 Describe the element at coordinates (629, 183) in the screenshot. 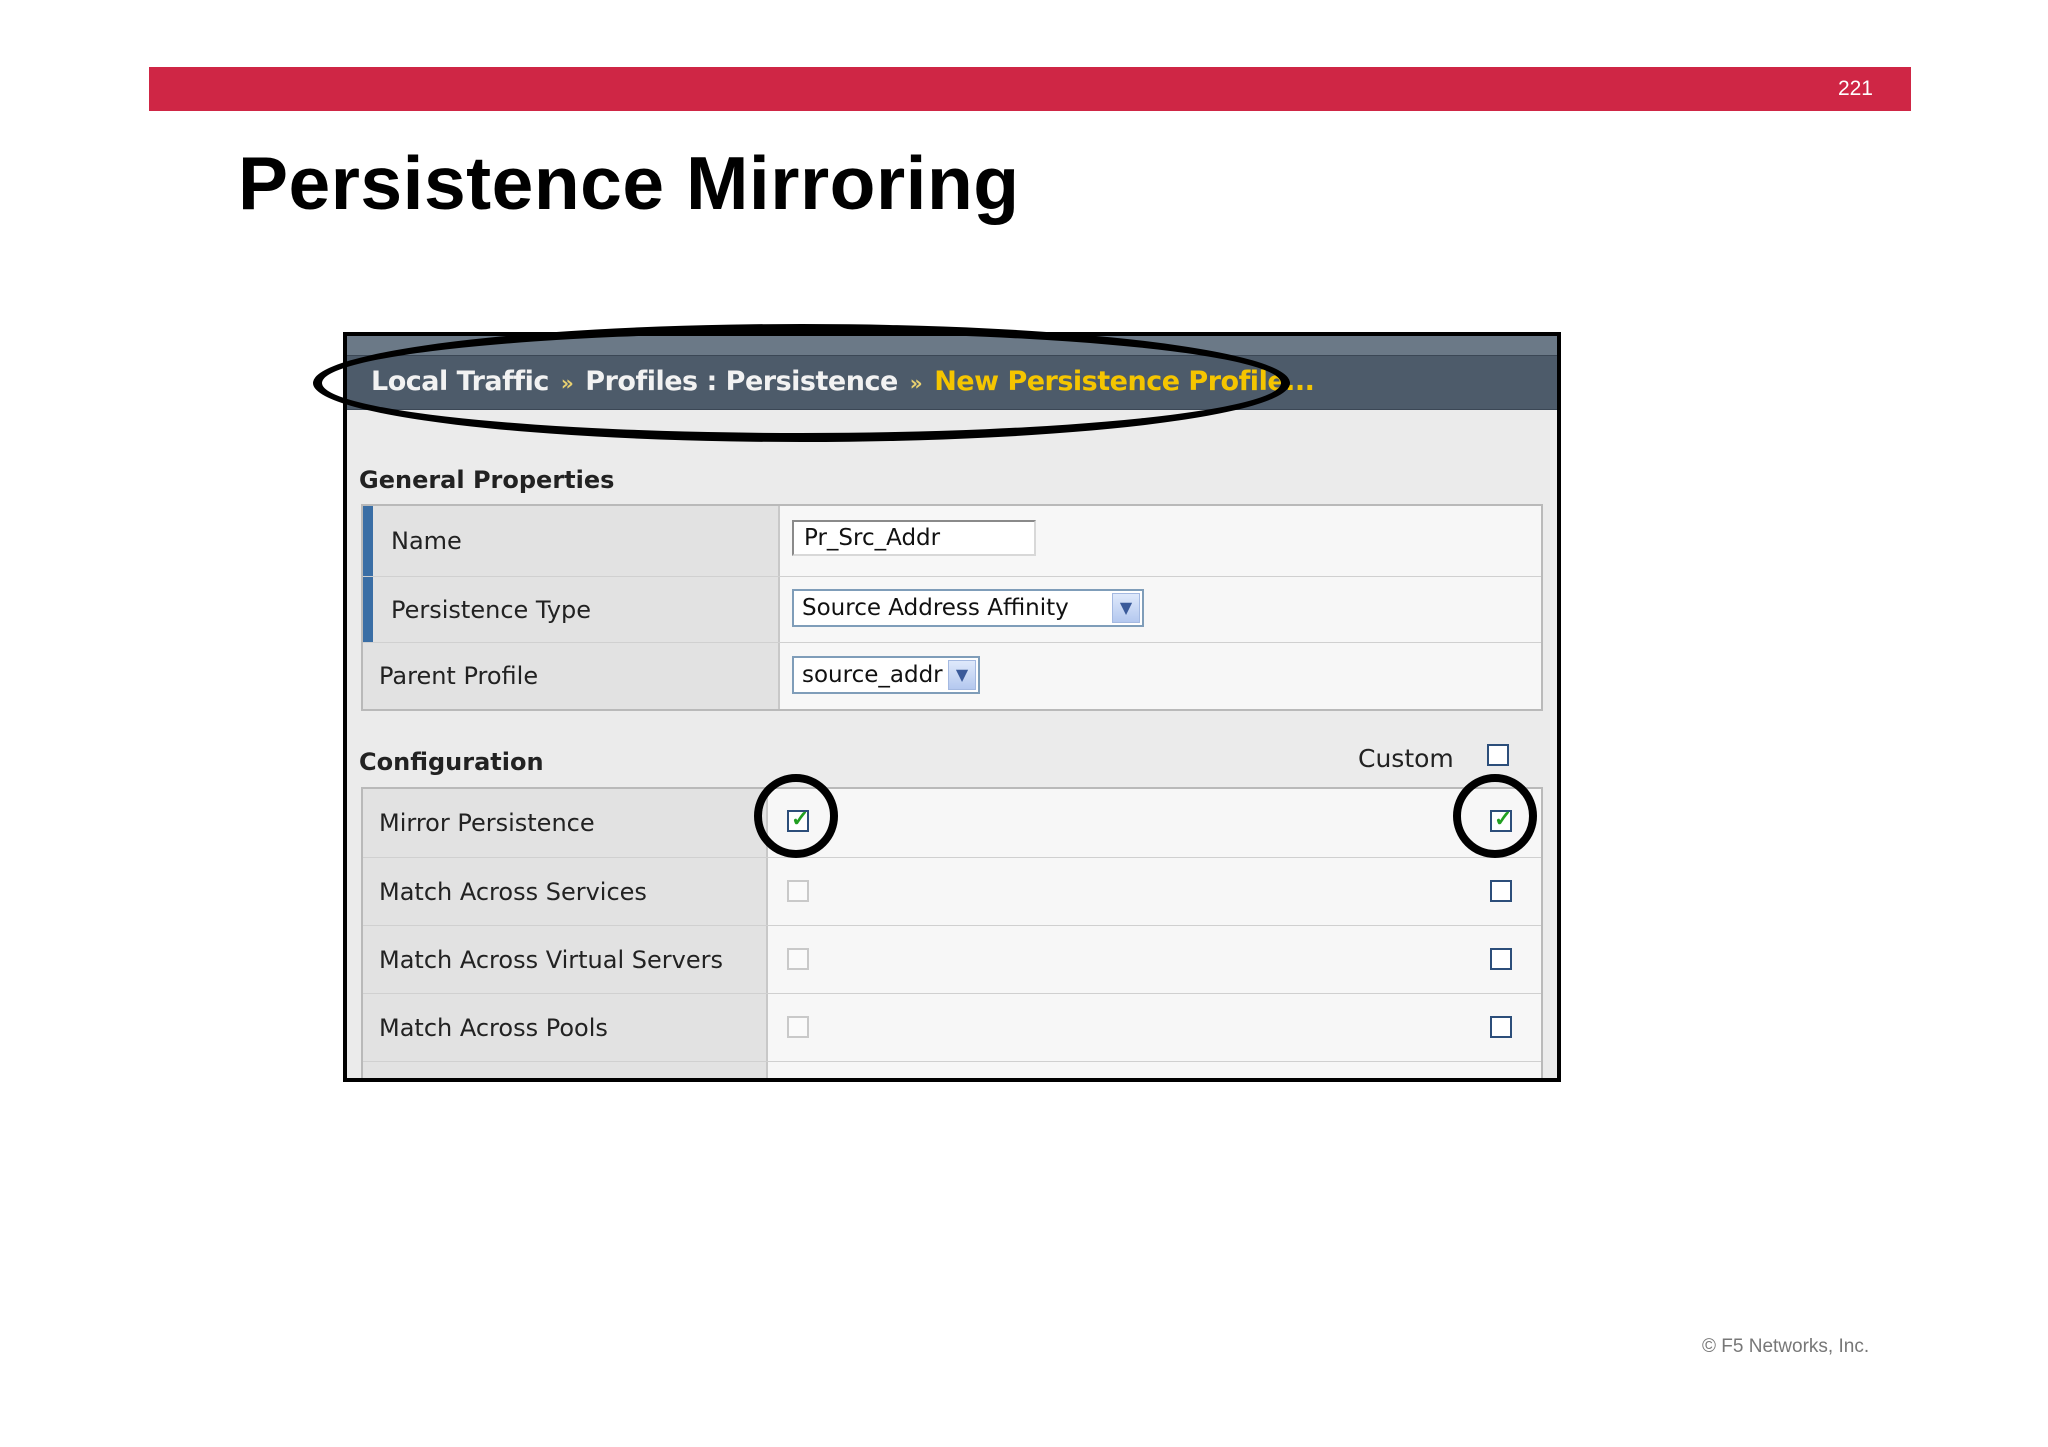

I see `slide-title: Persistence Mirroring` at that location.